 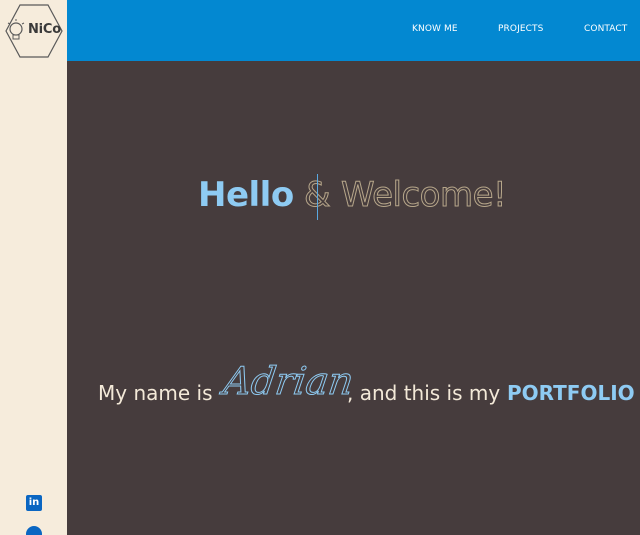 I want to click on header: KNOW ME PROJECTS CONTACT, so click(x=353, y=30).